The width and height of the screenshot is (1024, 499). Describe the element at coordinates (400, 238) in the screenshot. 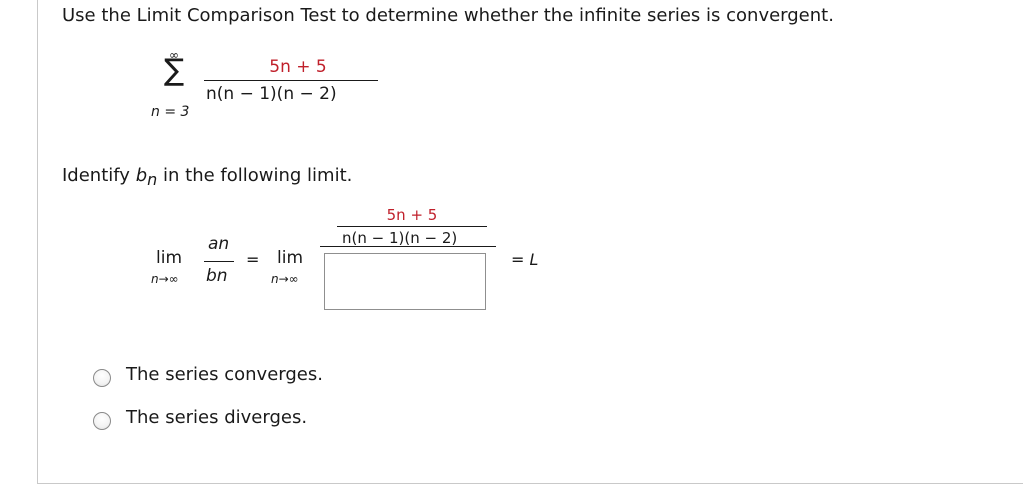

I see `limit-inner-denominator: n(n − 1)(n − 2)` at that location.